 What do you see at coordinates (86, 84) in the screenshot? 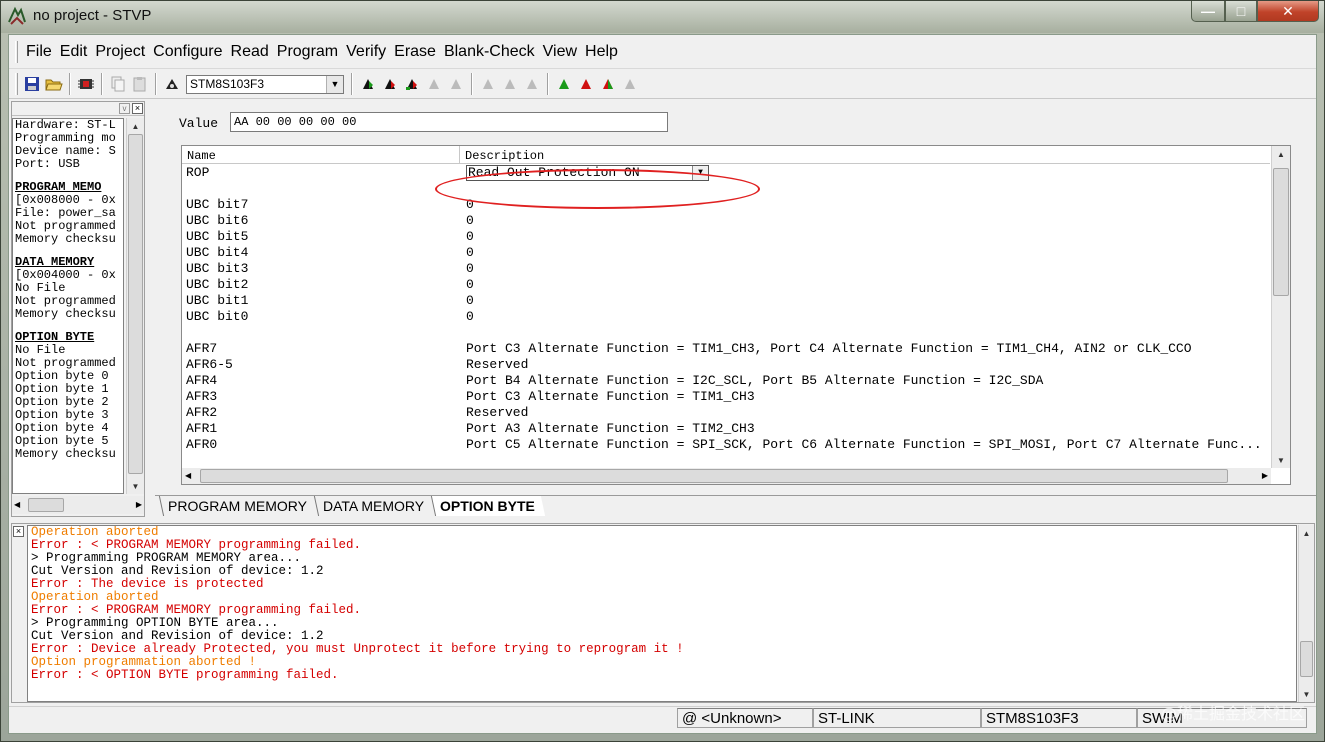
I see `chip-button` at bounding box center [86, 84].